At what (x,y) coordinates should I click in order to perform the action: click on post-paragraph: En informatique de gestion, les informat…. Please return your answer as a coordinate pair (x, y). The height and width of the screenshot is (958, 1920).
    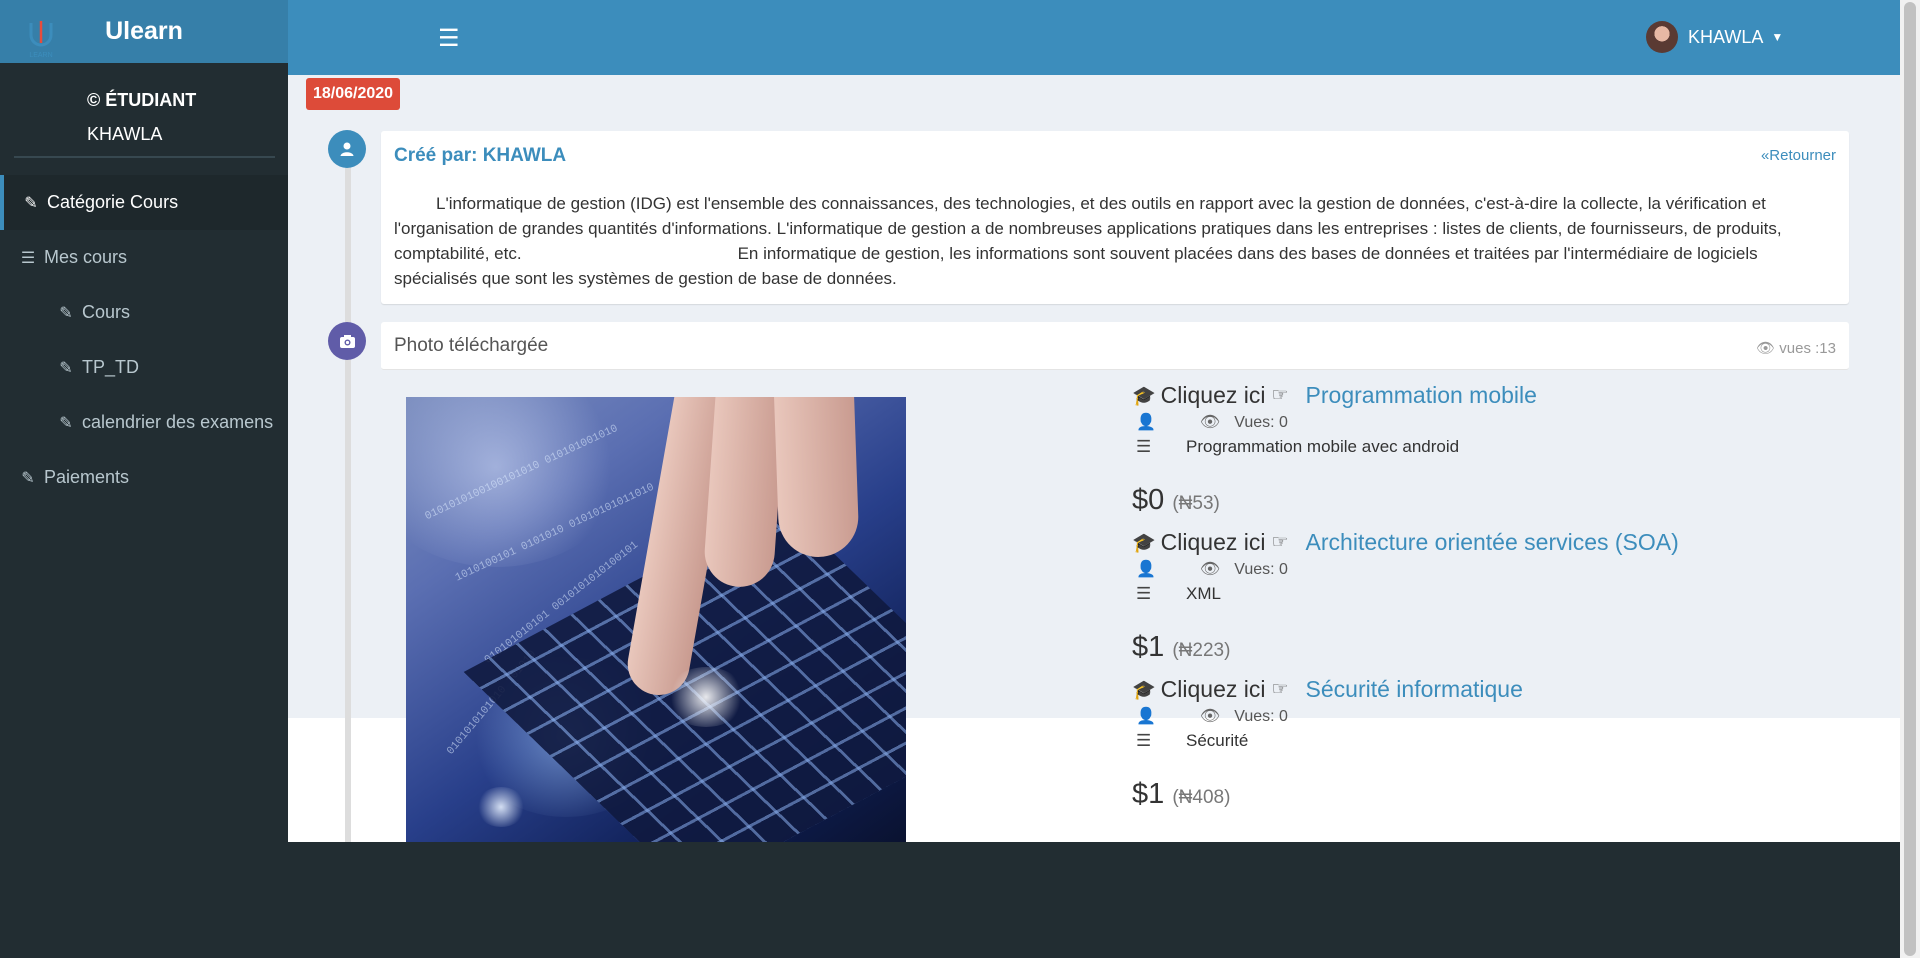
    Looking at the image, I should click on (1076, 266).